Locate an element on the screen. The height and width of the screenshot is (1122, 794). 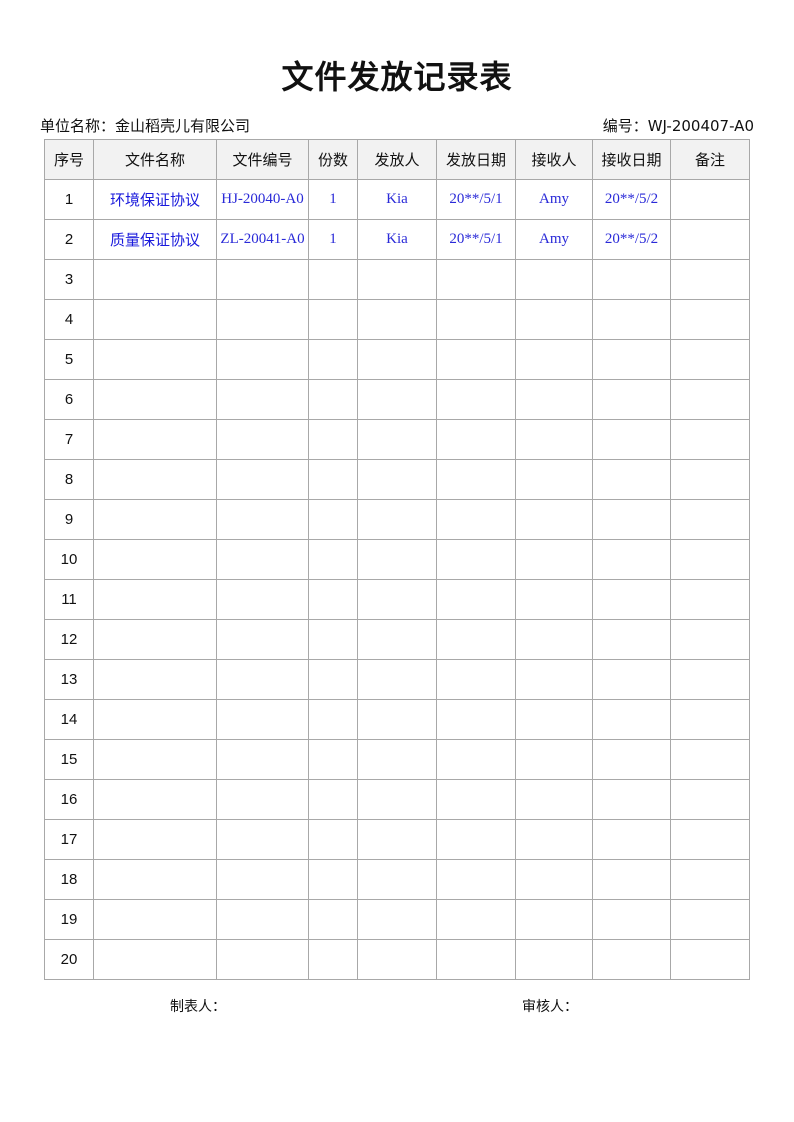
cell-file-name: 质量保证协议 is located at coordinates (155, 239).